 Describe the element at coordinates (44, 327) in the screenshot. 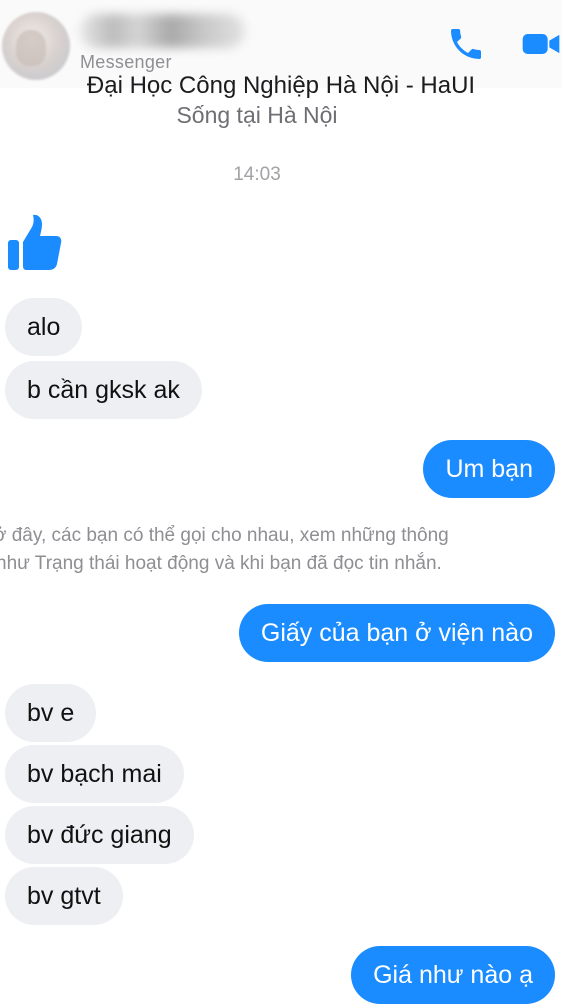

I see `message-bubble-incoming: alo` at that location.